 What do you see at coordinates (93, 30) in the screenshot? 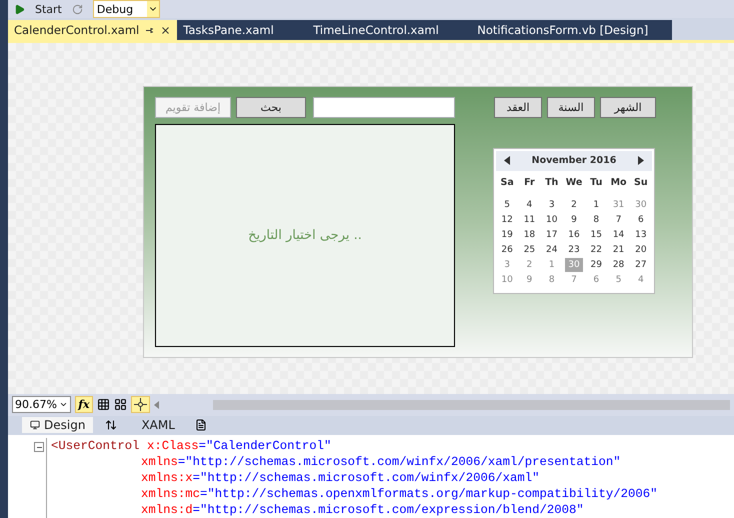
I see `document-tab: CalenderControl.xaml` at bounding box center [93, 30].